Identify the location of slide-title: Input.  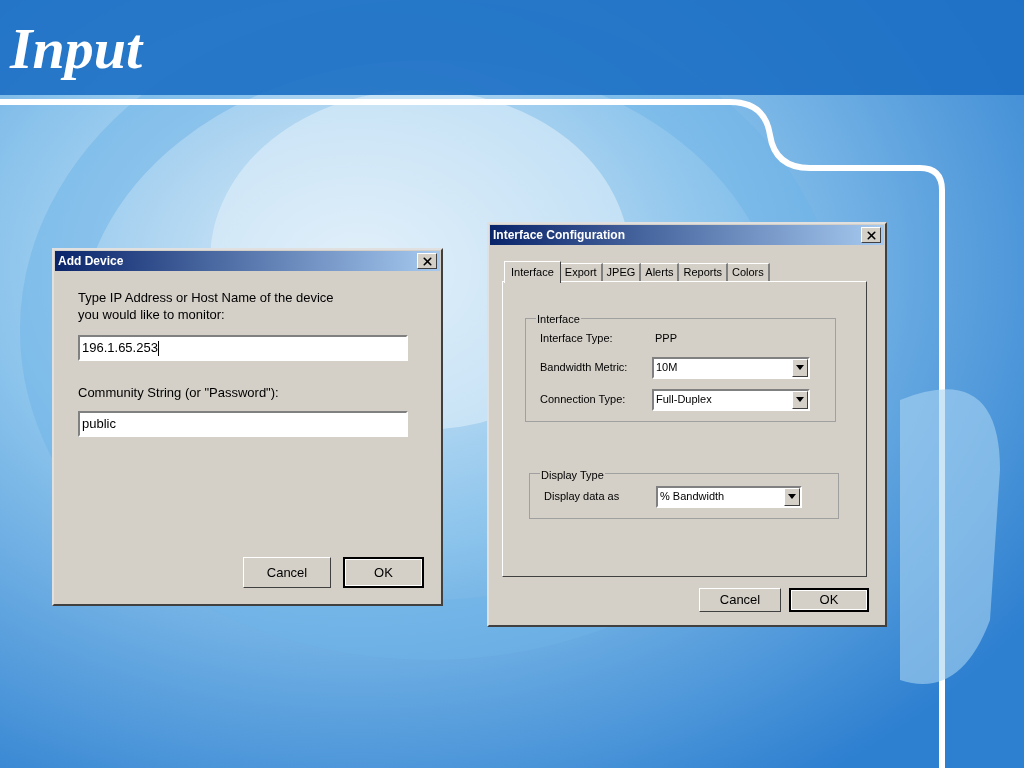
(76, 48).